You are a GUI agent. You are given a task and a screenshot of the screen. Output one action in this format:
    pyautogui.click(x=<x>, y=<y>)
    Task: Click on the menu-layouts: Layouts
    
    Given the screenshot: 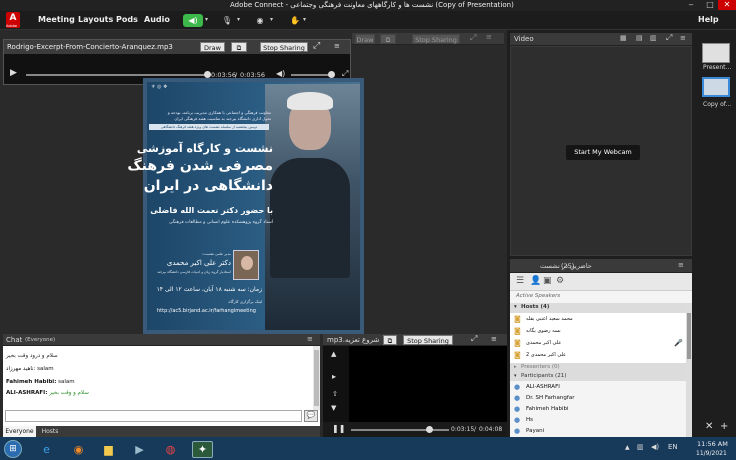 What is the action you would take?
    pyautogui.click(x=95, y=19)
    